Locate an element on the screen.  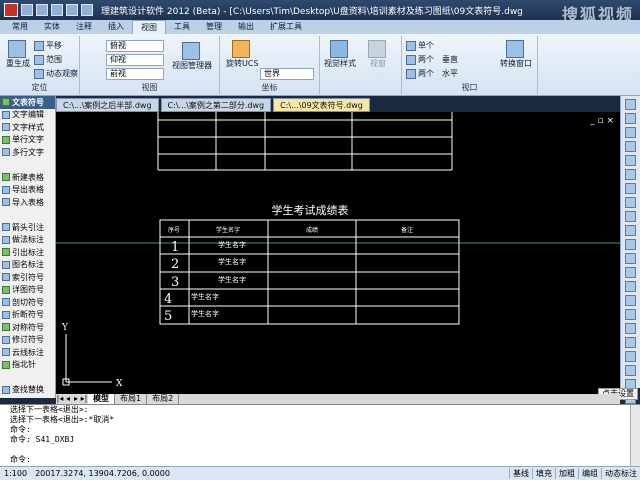
layout-nav-last: ▸| is located at coordinates (84, 399).